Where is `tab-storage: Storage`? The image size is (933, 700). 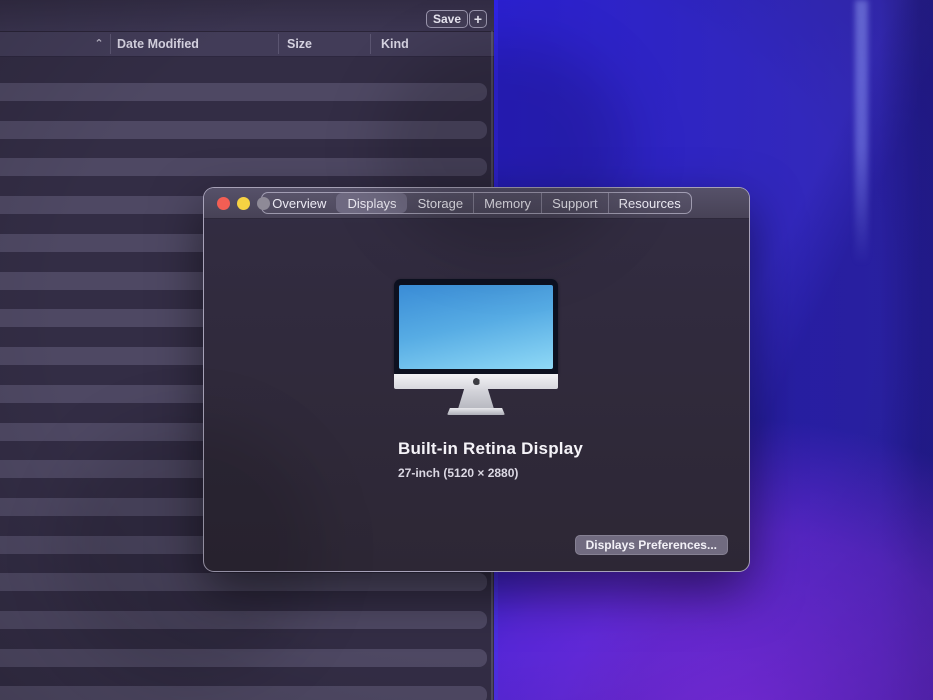
tab-storage: Storage is located at coordinates (440, 203).